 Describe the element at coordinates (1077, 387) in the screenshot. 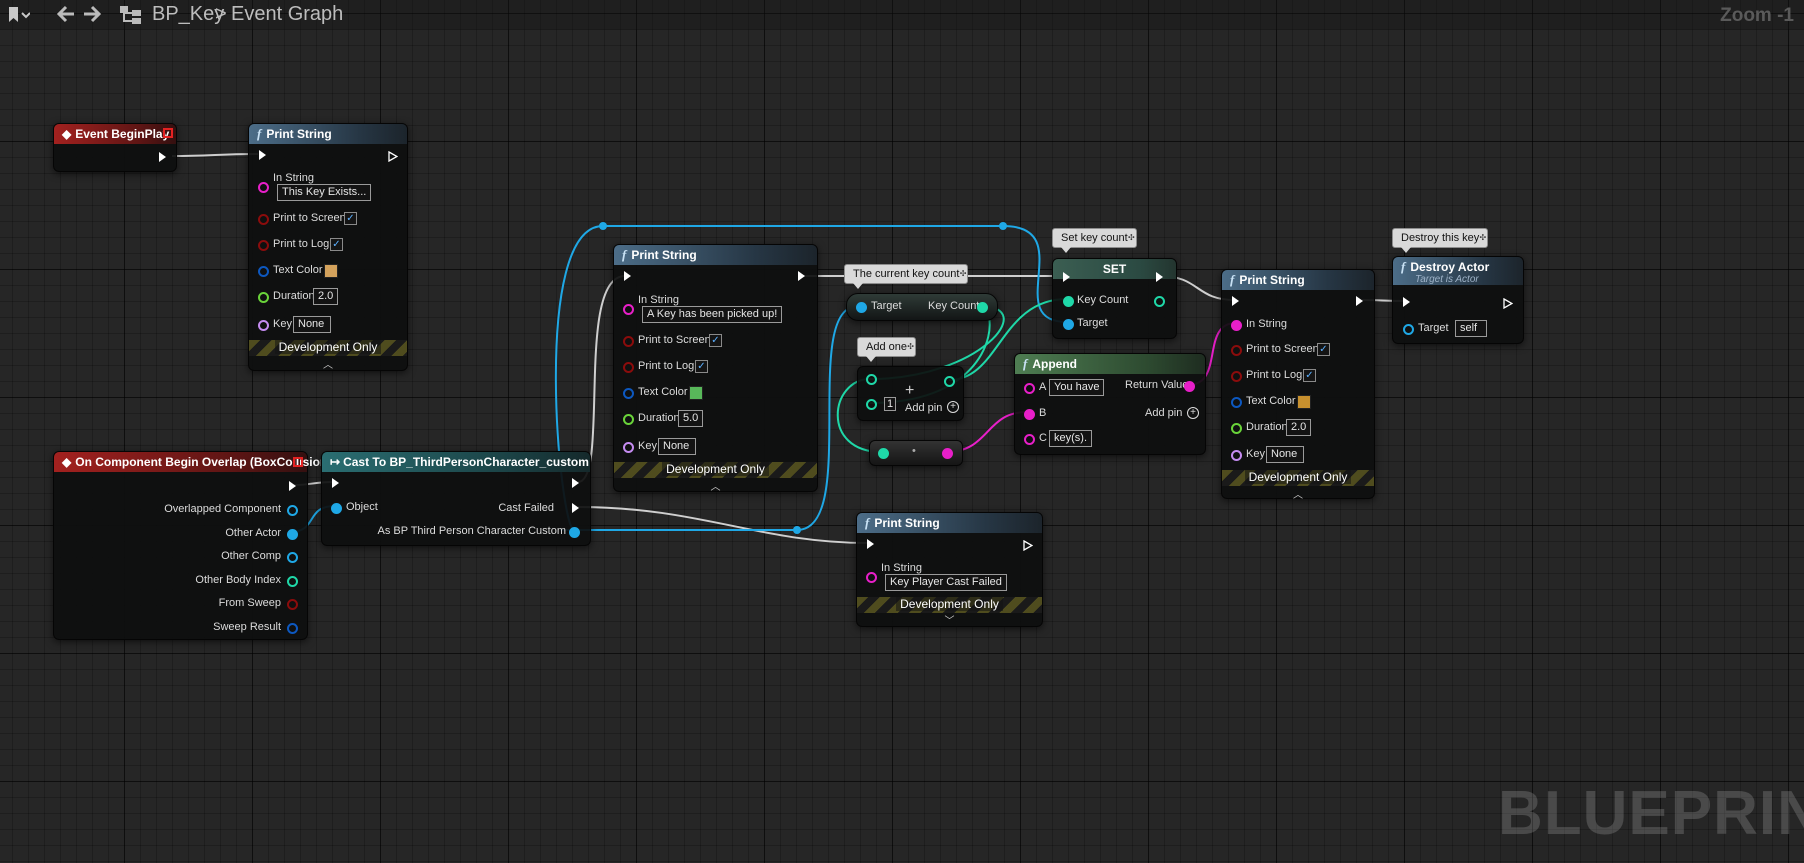

I see `a-input: You have` at that location.